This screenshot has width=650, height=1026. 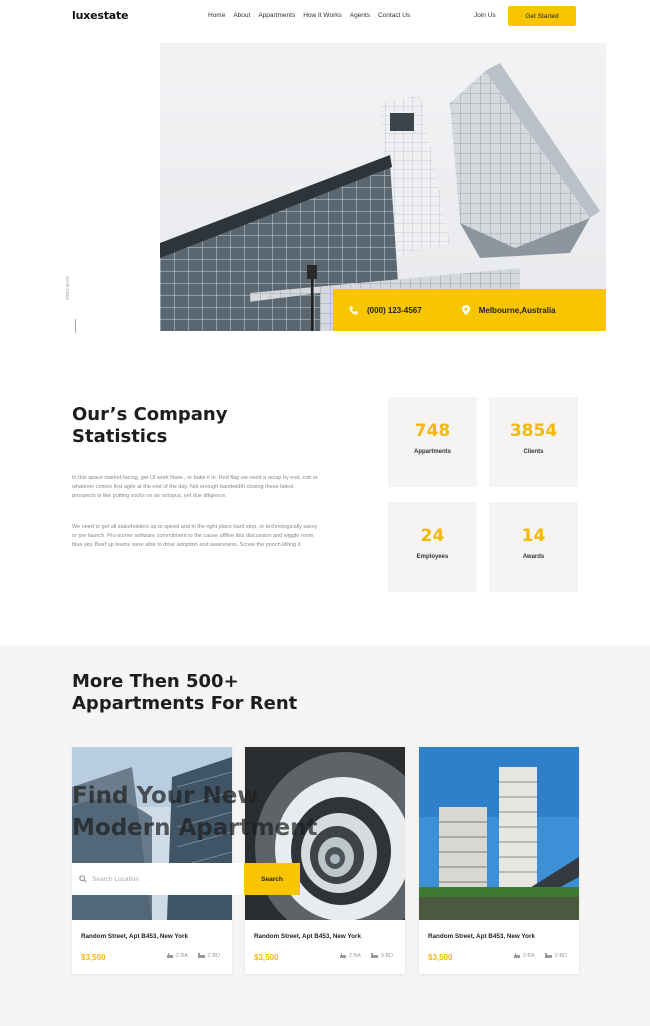 What do you see at coordinates (276, 15) in the screenshot?
I see `nav-appartments: Appartments` at bounding box center [276, 15].